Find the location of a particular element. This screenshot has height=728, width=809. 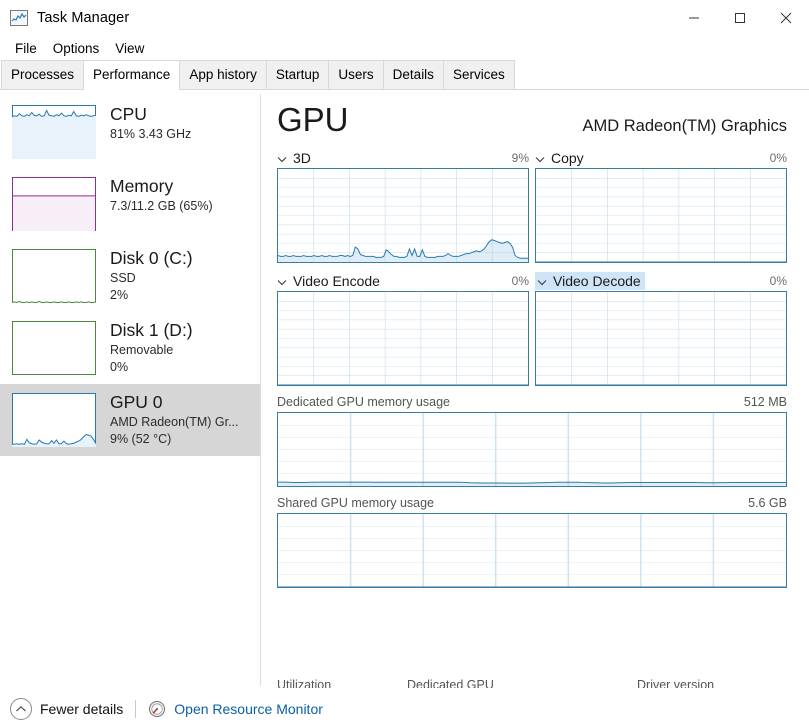

gpu-device-name: AMD Radeon(TM) Graphics is located at coordinates (684, 126).